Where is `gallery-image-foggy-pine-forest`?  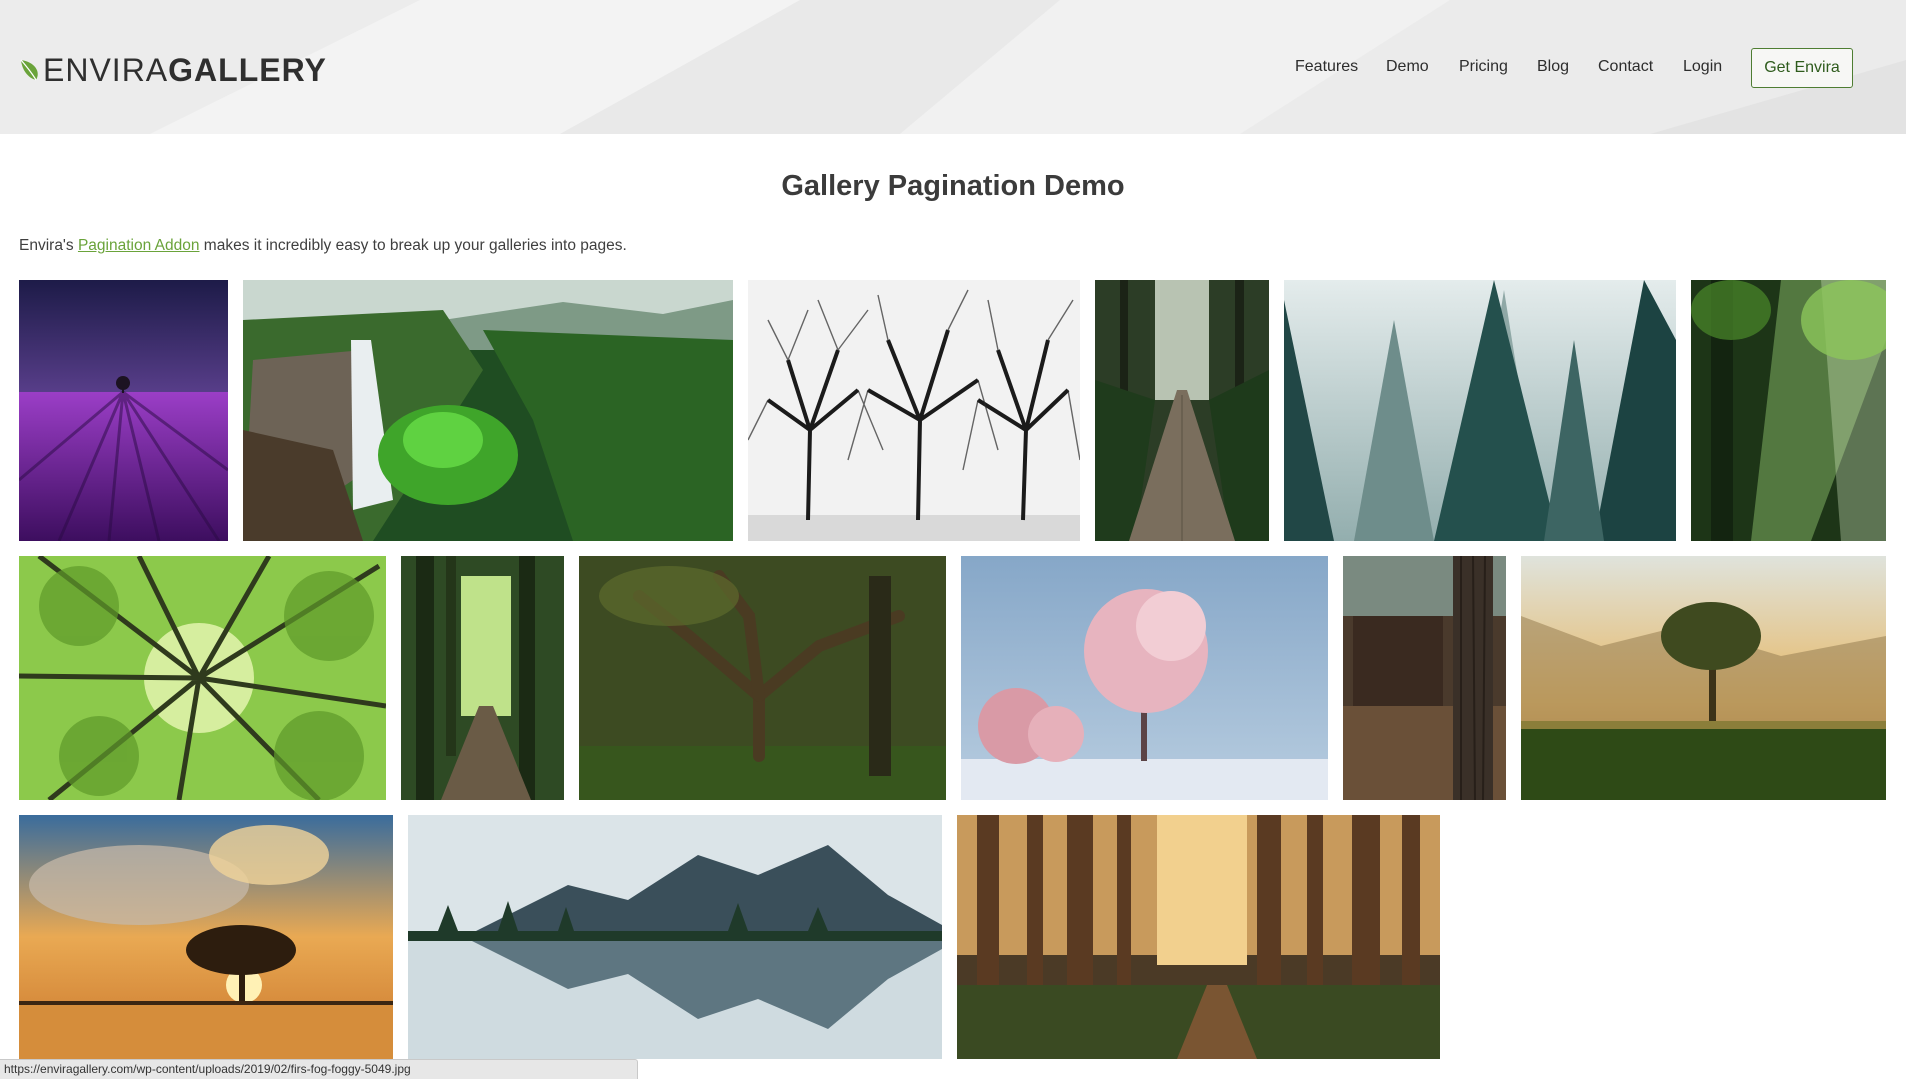
gallery-image-foggy-pine-forest is located at coordinates (1480, 410).